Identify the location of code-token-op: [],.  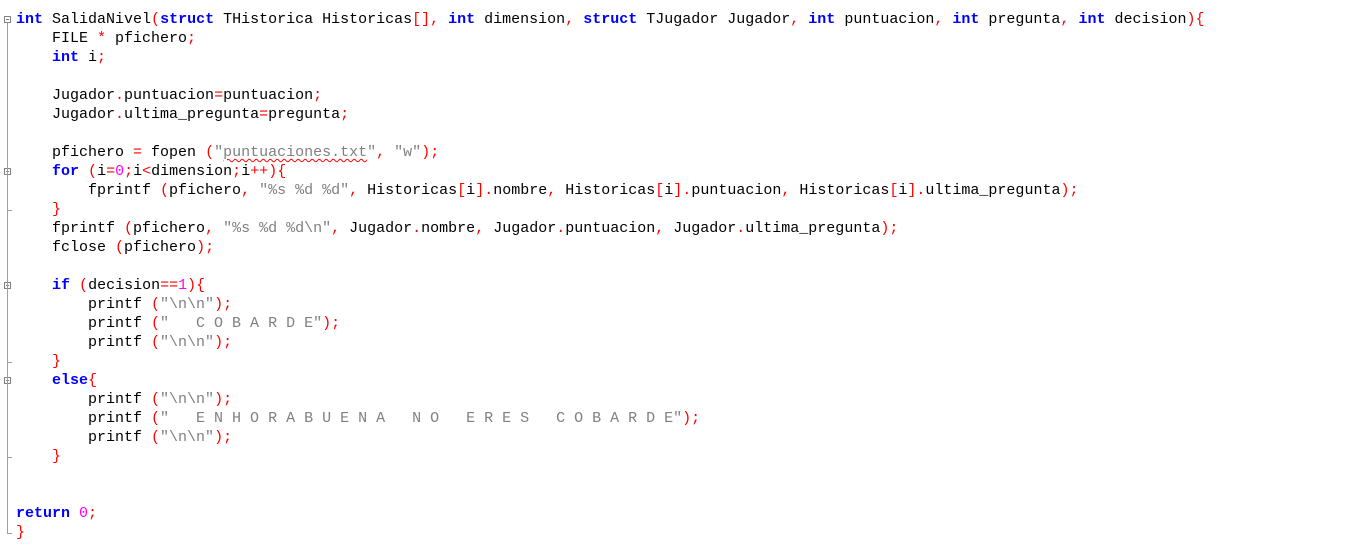
(426, 19).